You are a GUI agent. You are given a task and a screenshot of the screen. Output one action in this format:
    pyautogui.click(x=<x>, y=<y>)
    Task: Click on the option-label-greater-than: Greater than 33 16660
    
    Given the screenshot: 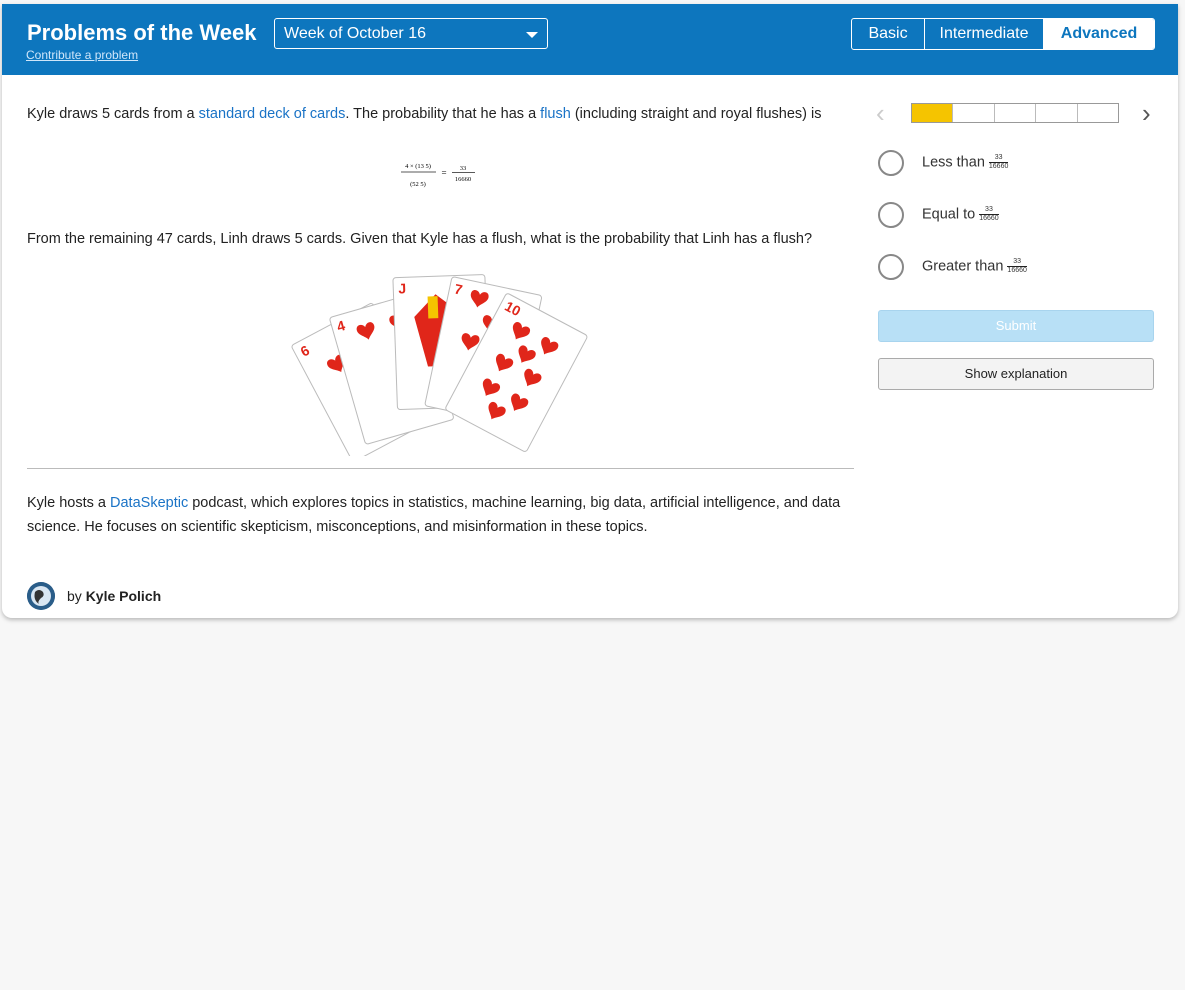 What is the action you would take?
    pyautogui.click(x=974, y=266)
    